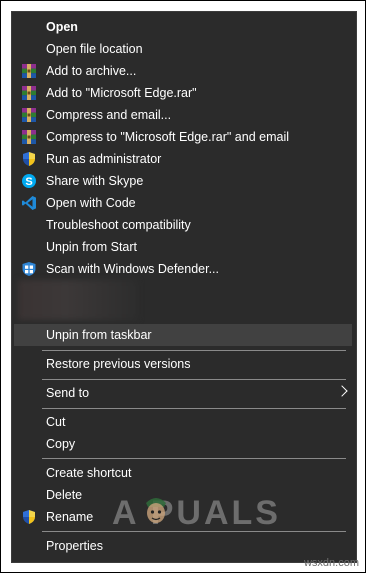  What do you see at coordinates (184, 422) in the screenshot?
I see `menu-item-cut: Cut` at bounding box center [184, 422].